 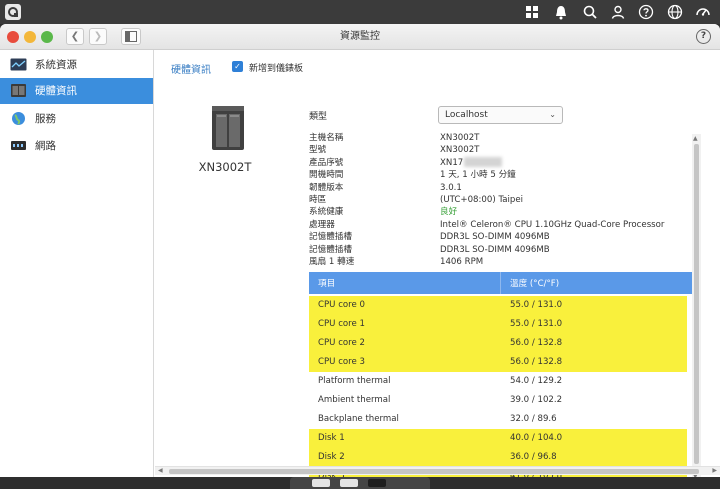 What do you see at coordinates (499, 212) in the screenshot?
I see `info-row-system-health: 系統健康 良好` at bounding box center [499, 212].